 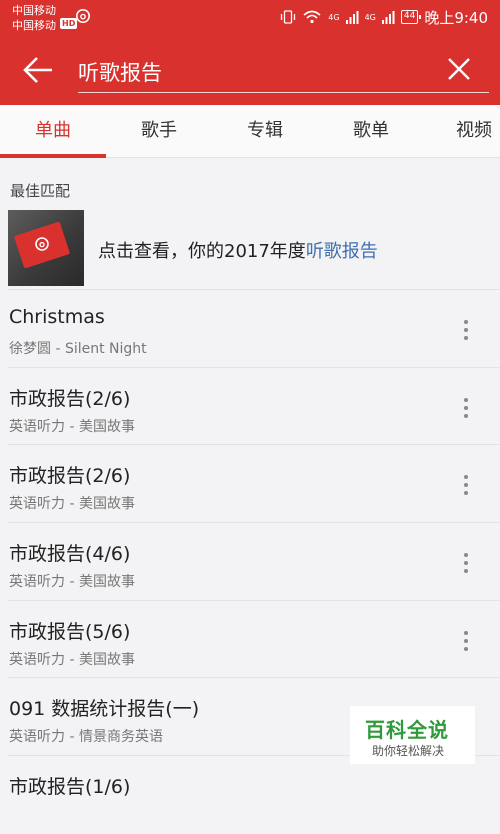 What do you see at coordinates (459, 69) in the screenshot?
I see `close-icon` at bounding box center [459, 69].